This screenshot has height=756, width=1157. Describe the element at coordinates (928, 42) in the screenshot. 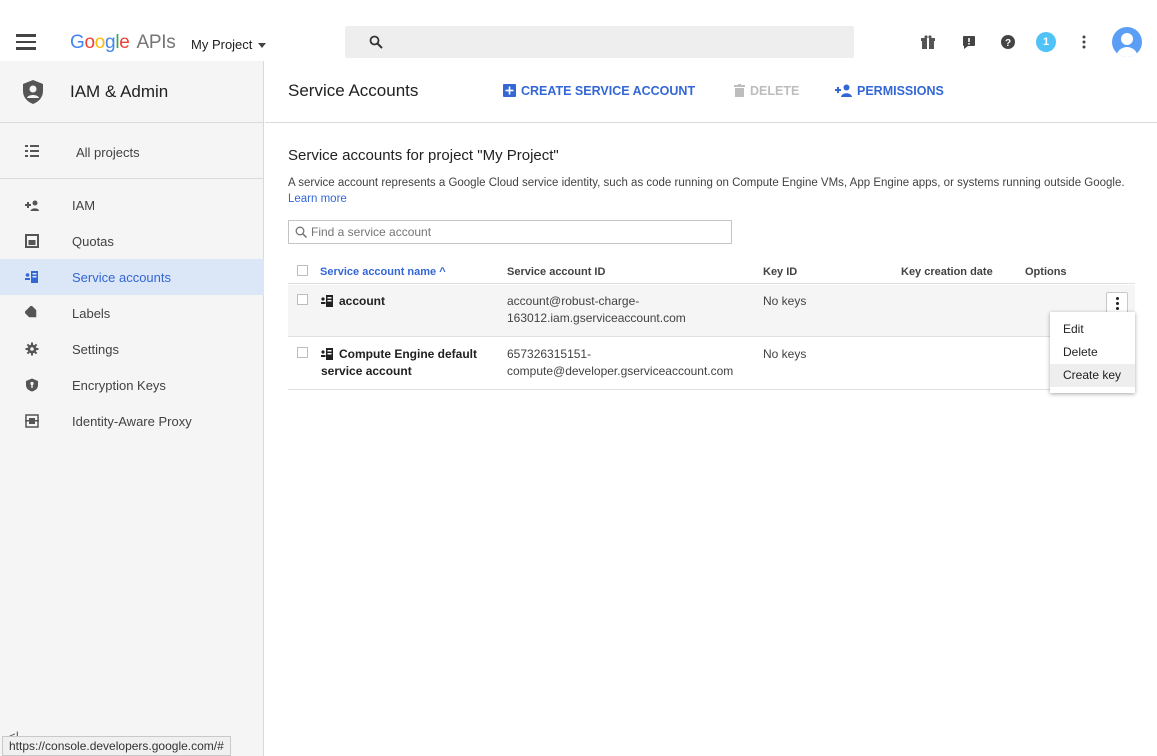

I see `gift-icon` at that location.